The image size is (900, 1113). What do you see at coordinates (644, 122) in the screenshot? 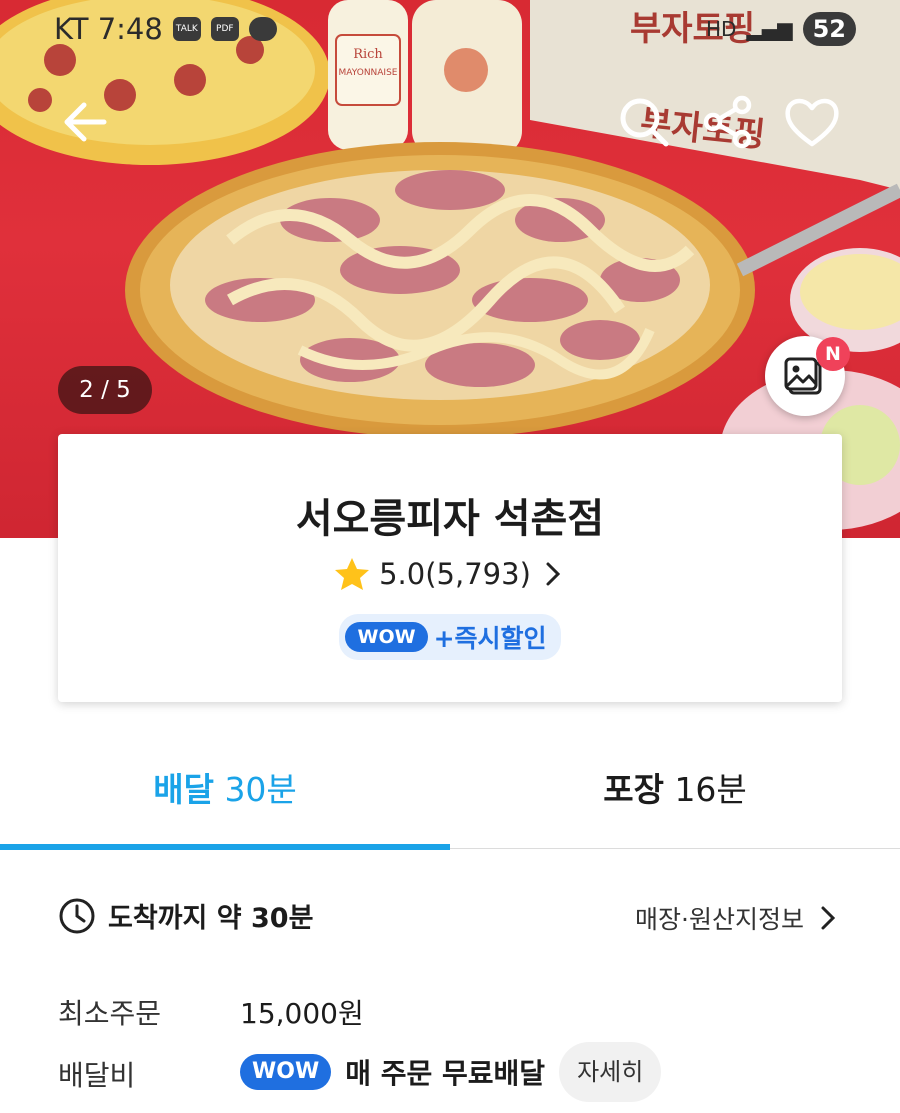
I see `search-icon` at bounding box center [644, 122].